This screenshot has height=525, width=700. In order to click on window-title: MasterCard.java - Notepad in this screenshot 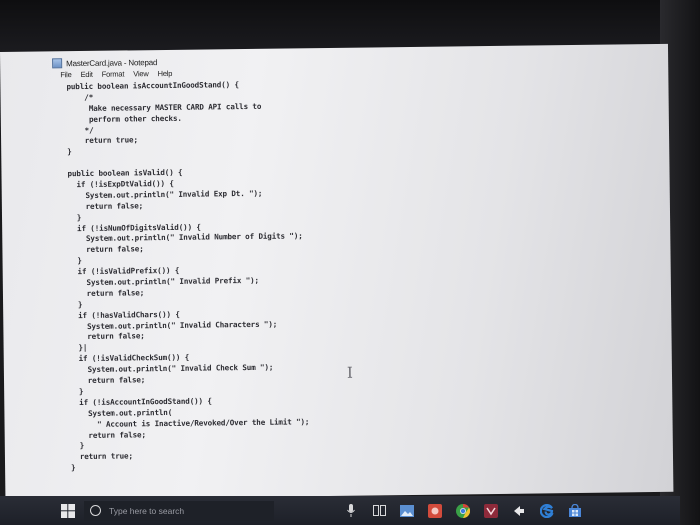, I will do `click(112, 62)`.